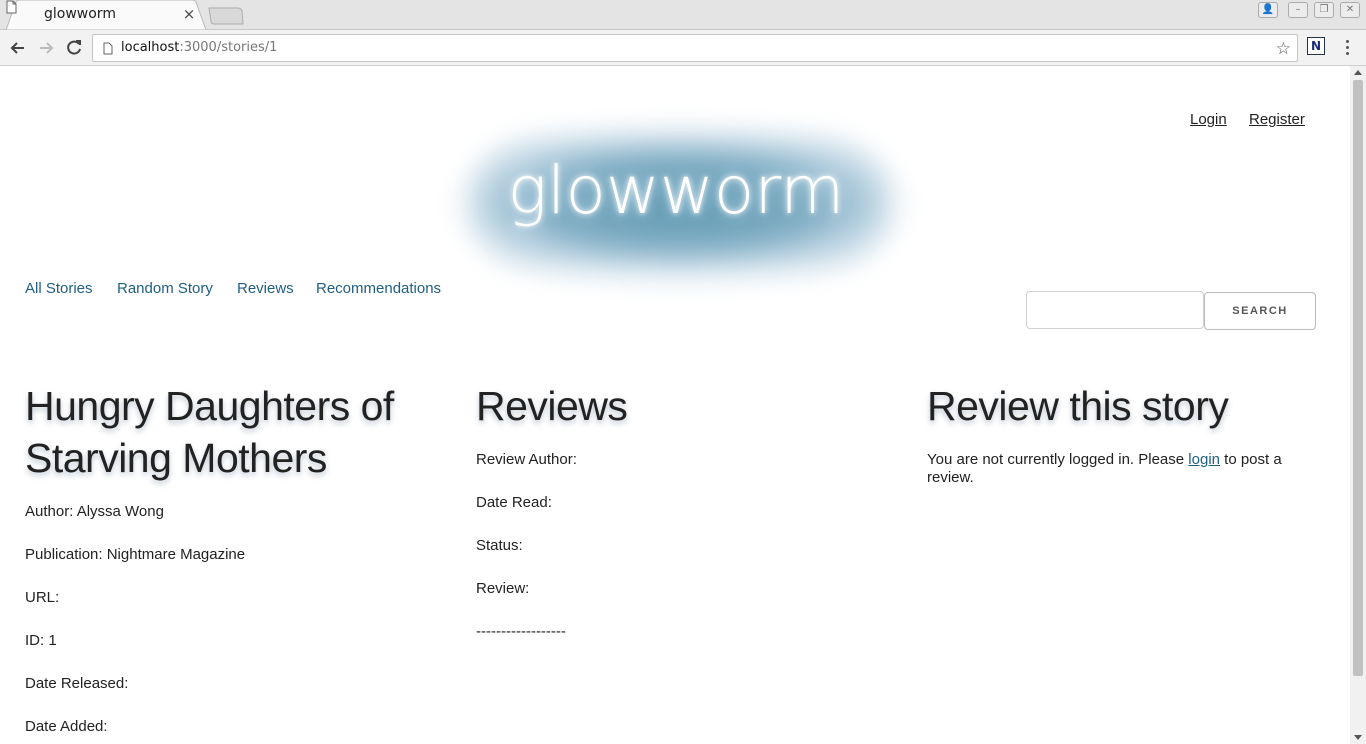 This screenshot has height=744, width=1366. What do you see at coordinates (18, 48) in the screenshot?
I see `back-icon` at bounding box center [18, 48].